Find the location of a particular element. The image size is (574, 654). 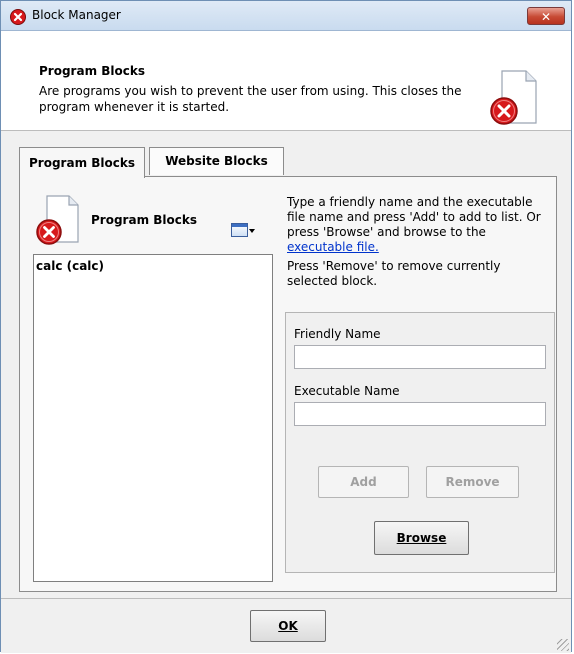

view-mode-button is located at coordinates (243, 231).